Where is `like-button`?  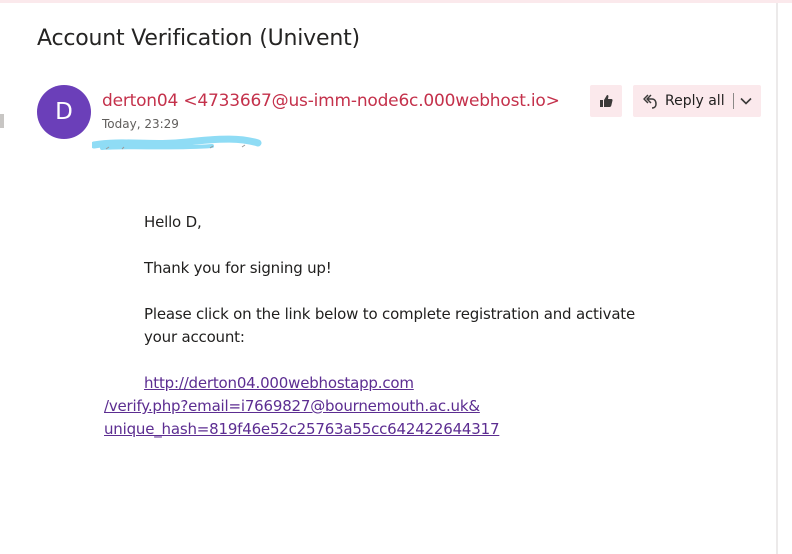 like-button is located at coordinates (606, 101).